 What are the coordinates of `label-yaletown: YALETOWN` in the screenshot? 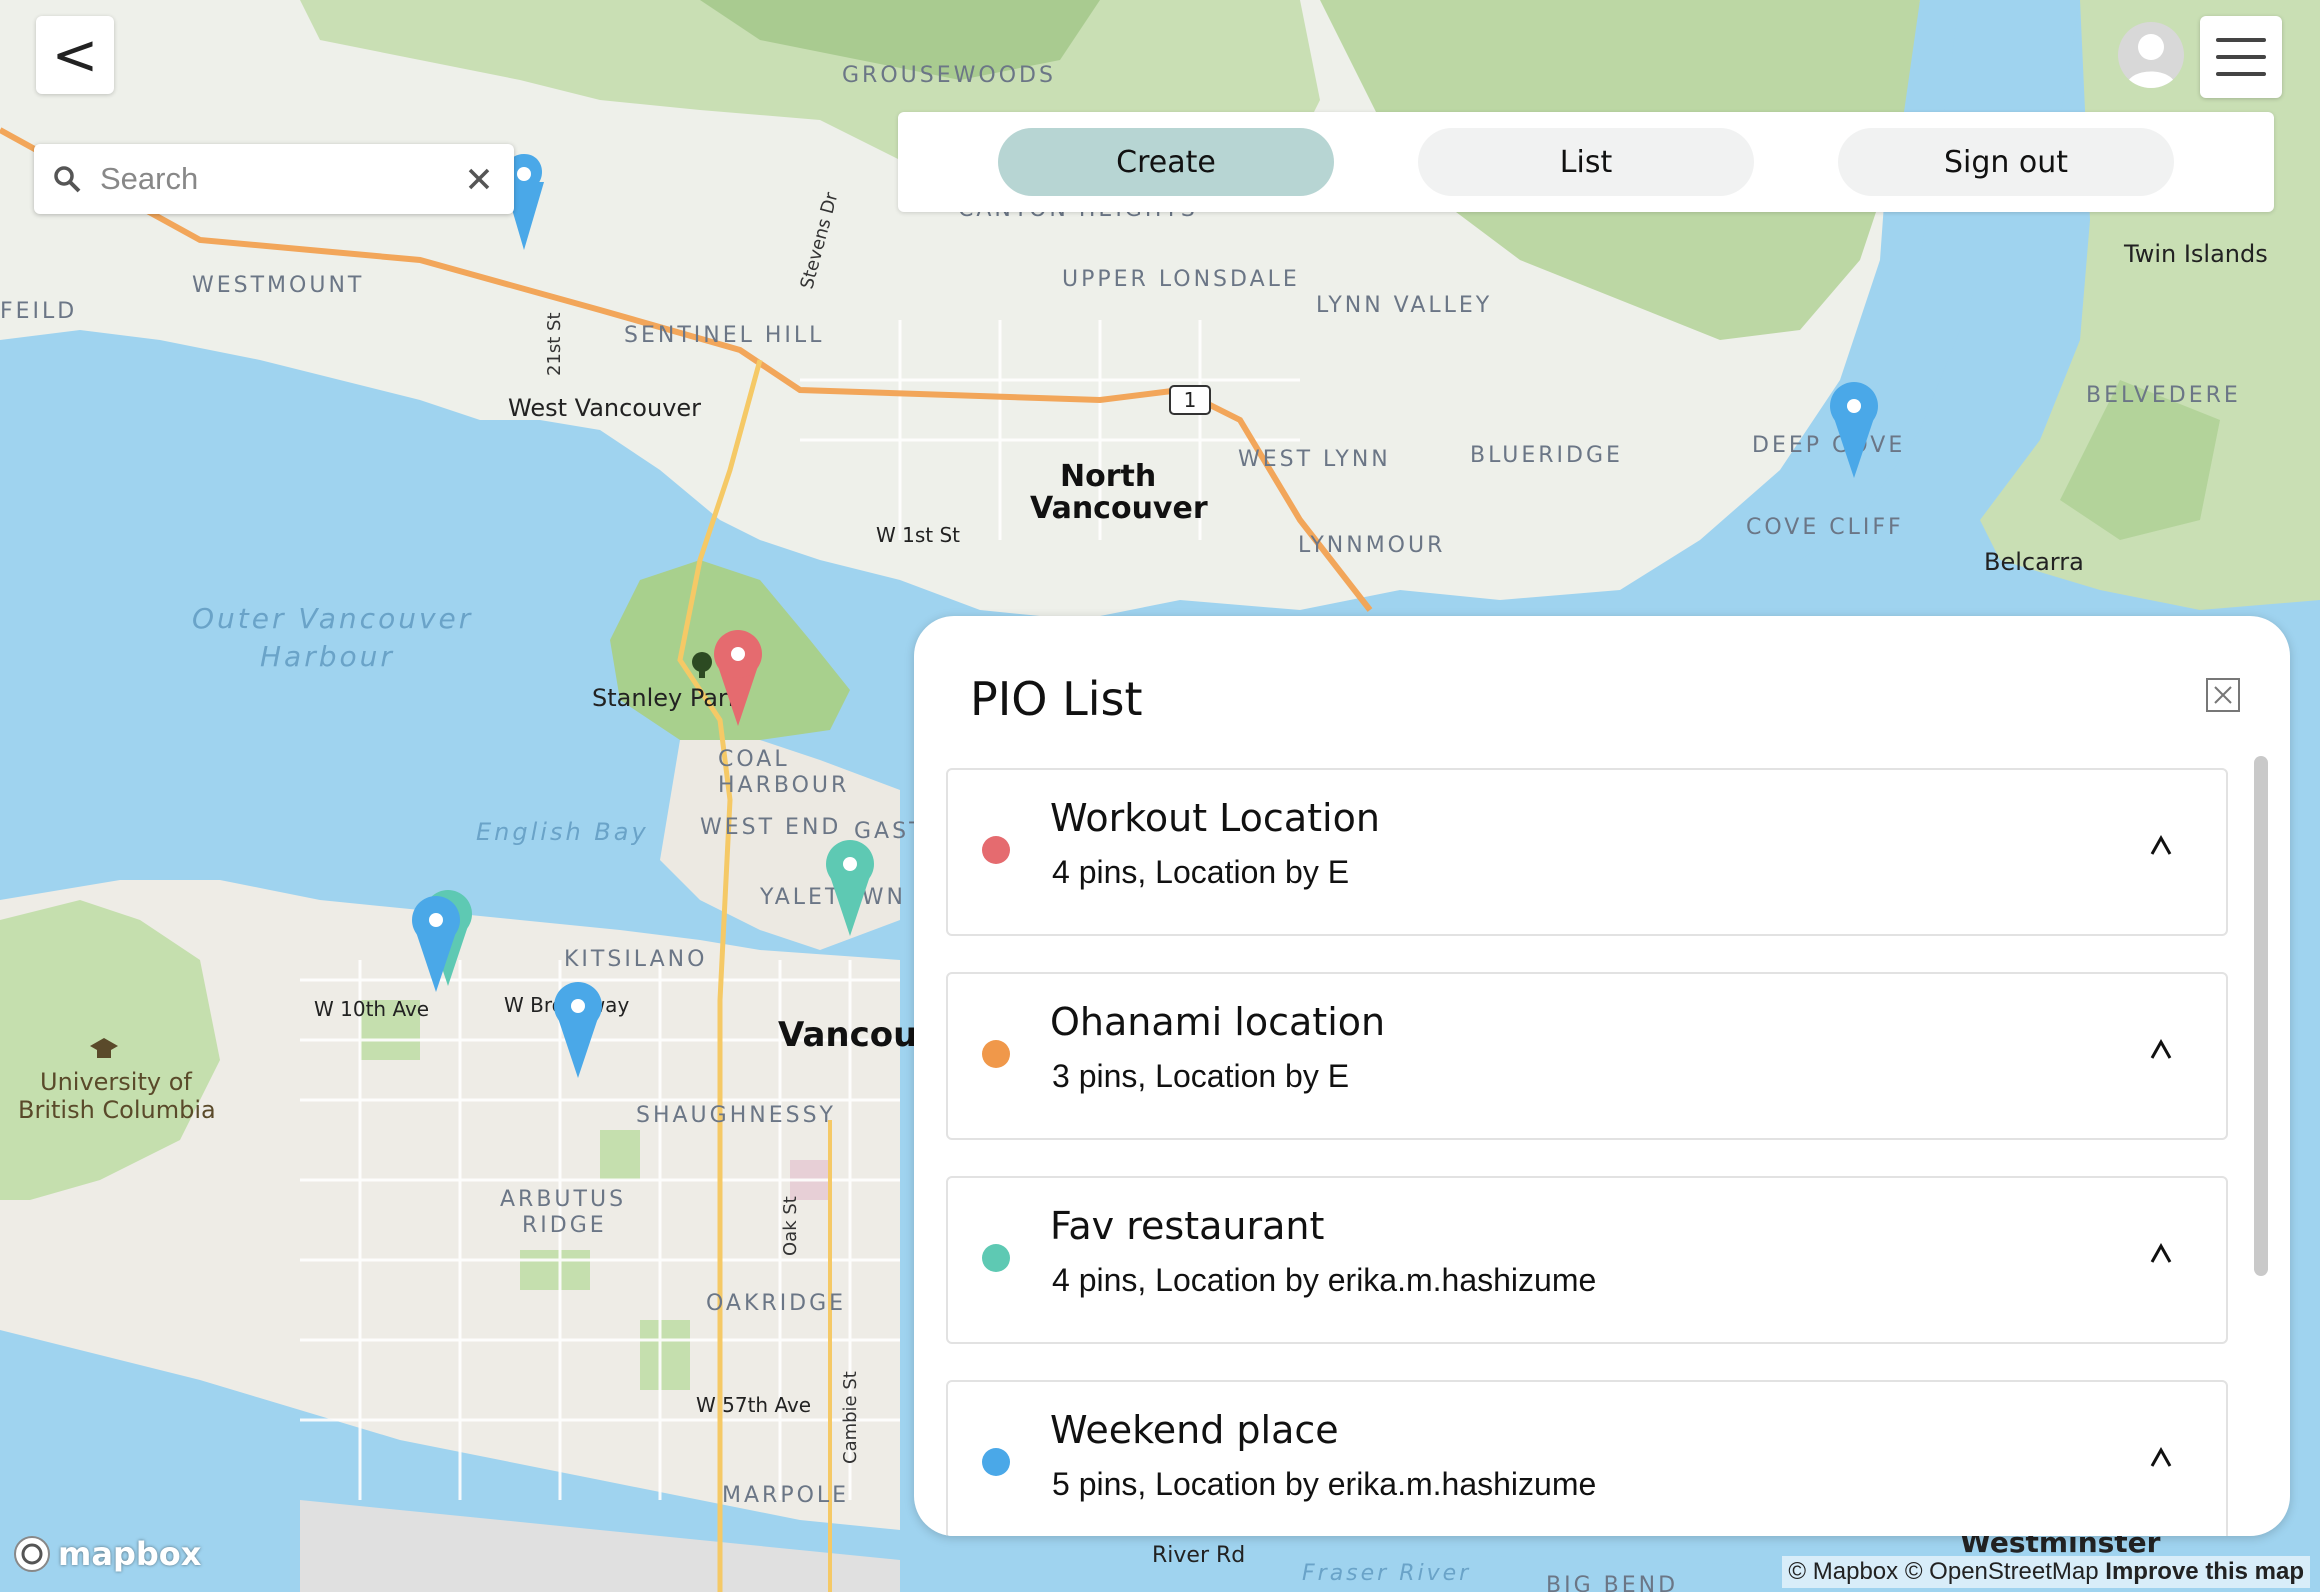 It's located at (832, 897).